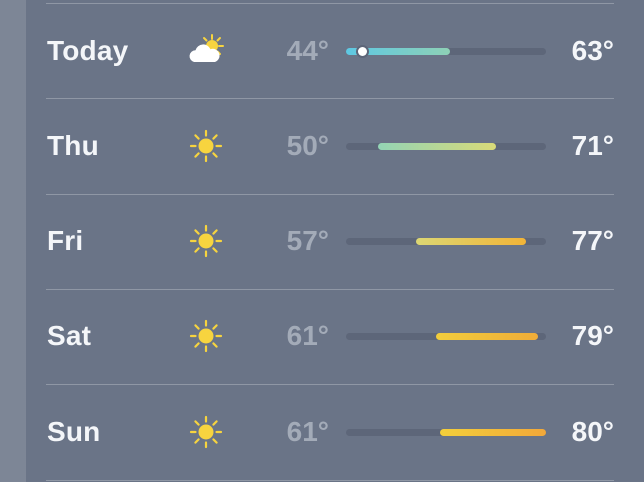 This screenshot has width=644, height=482. What do you see at coordinates (307, 241) in the screenshot?
I see `low-temperature: 57°` at bounding box center [307, 241].